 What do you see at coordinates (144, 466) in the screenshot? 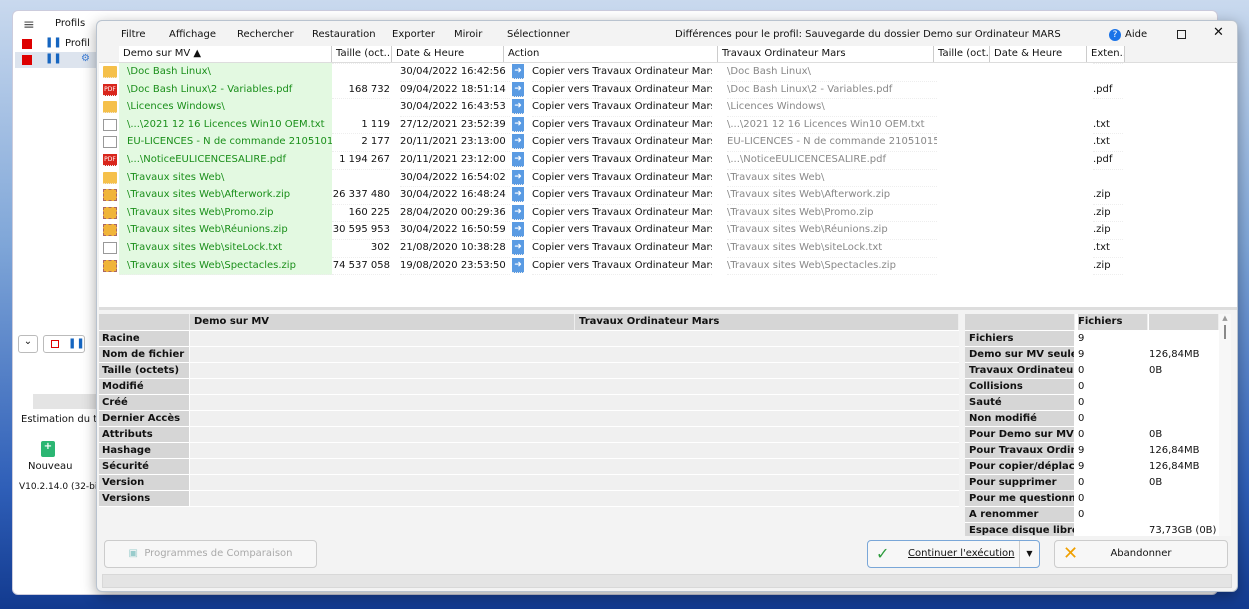
I see `detail-label: Sécurité` at bounding box center [144, 466].